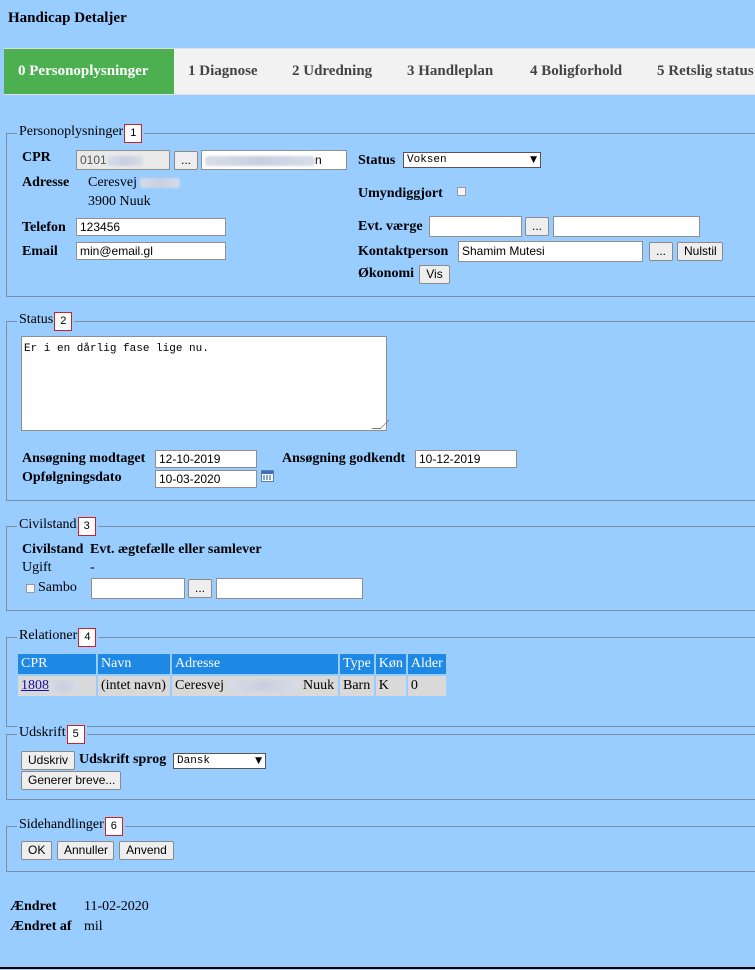  Describe the element at coordinates (134, 686) in the screenshot. I see `relation-navn-cell: (intet navn)` at that location.